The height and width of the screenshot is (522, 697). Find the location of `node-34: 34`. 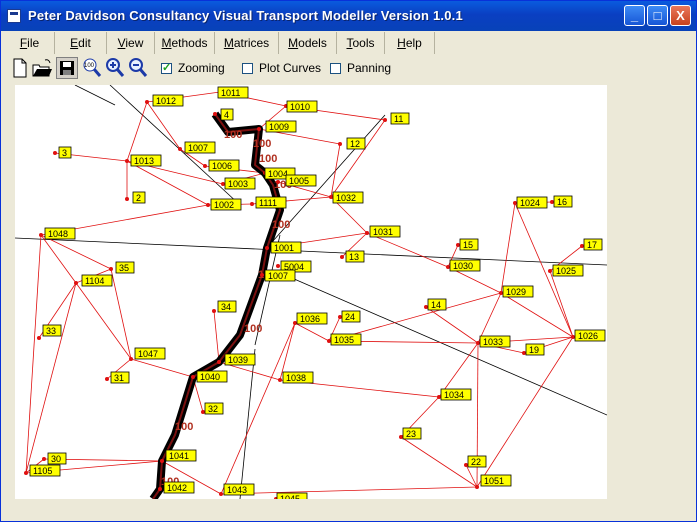

node-34: 34 is located at coordinates (224, 306).